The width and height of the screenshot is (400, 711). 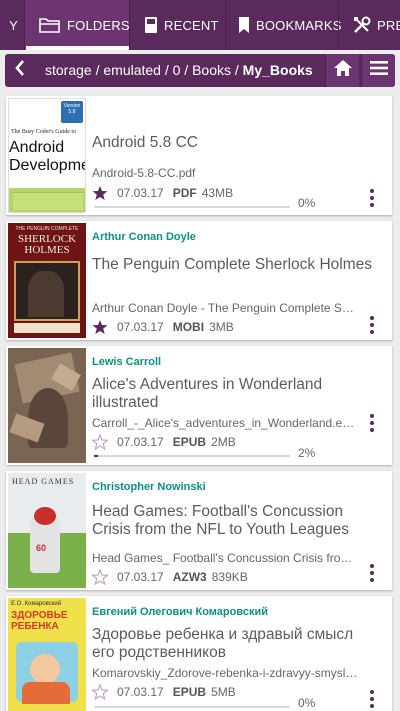 What do you see at coordinates (151, 25) in the screenshot?
I see `book-icon` at bounding box center [151, 25].